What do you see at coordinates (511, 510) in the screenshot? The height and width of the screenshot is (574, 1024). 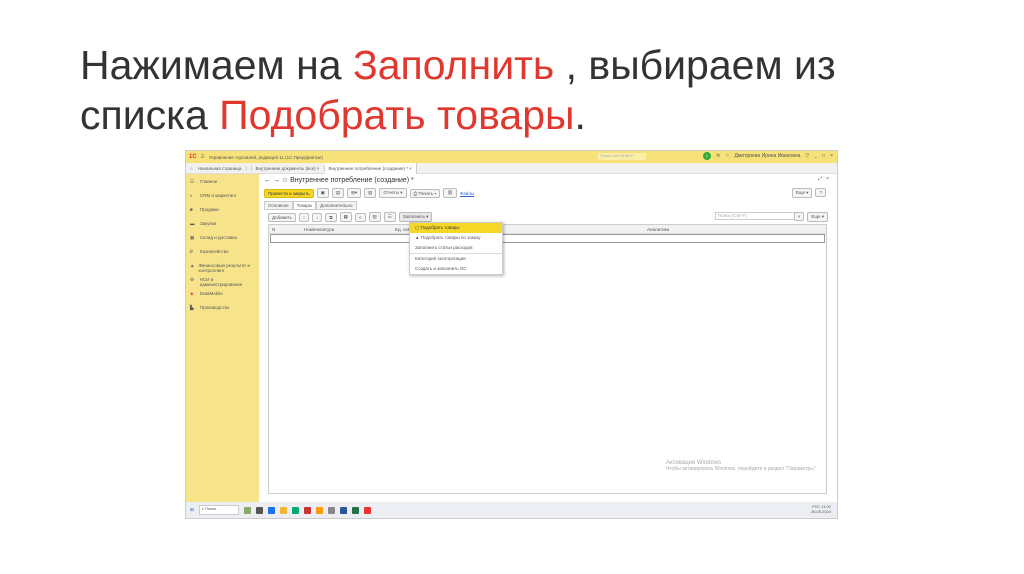 I see `taskbar: ⊞ ⌕ Поиск РУС 11:02 26.05.2024` at bounding box center [511, 510].